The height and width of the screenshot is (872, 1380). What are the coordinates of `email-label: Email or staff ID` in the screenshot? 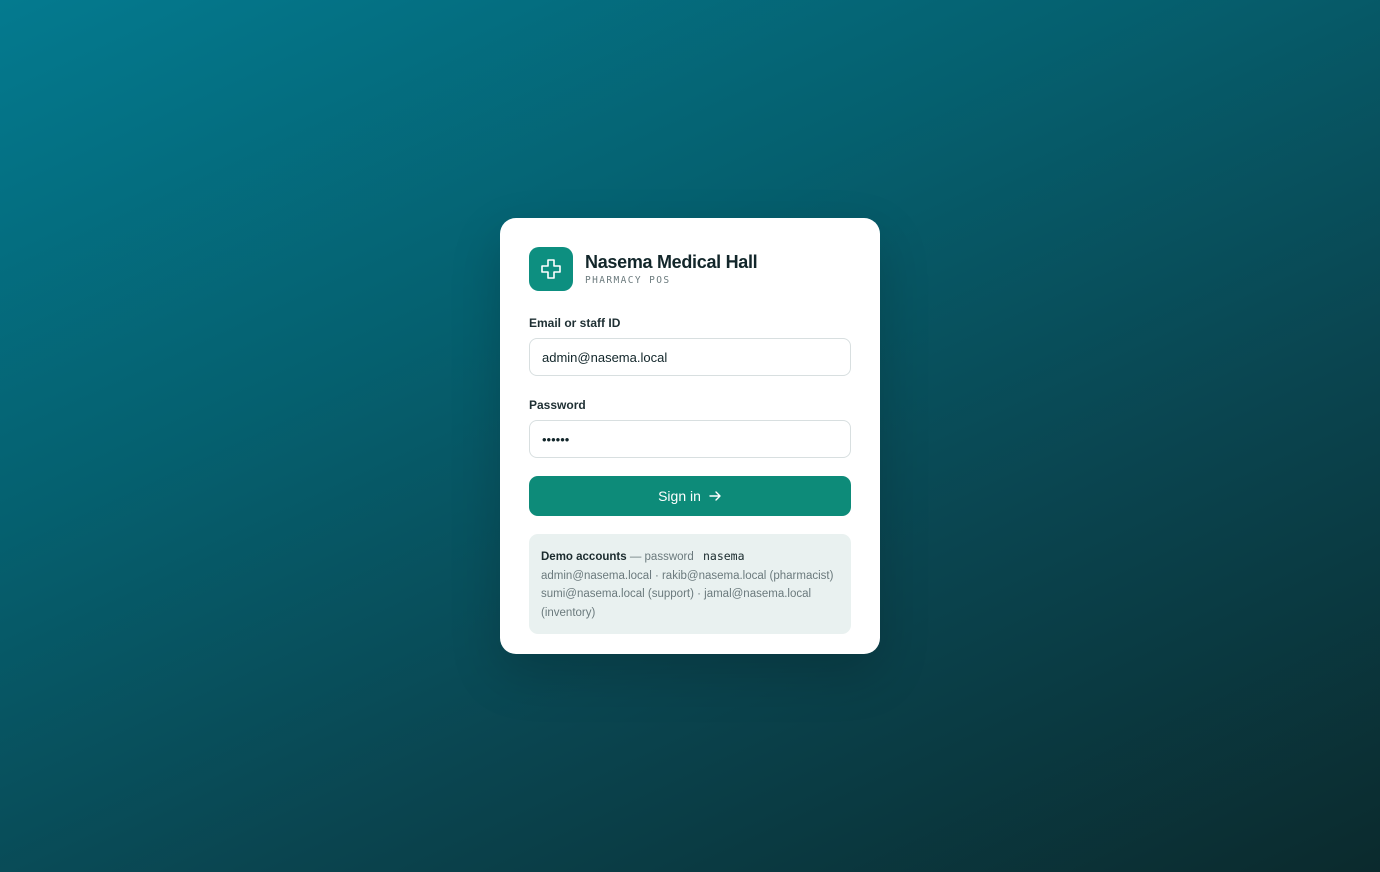 It's located at (575, 323).